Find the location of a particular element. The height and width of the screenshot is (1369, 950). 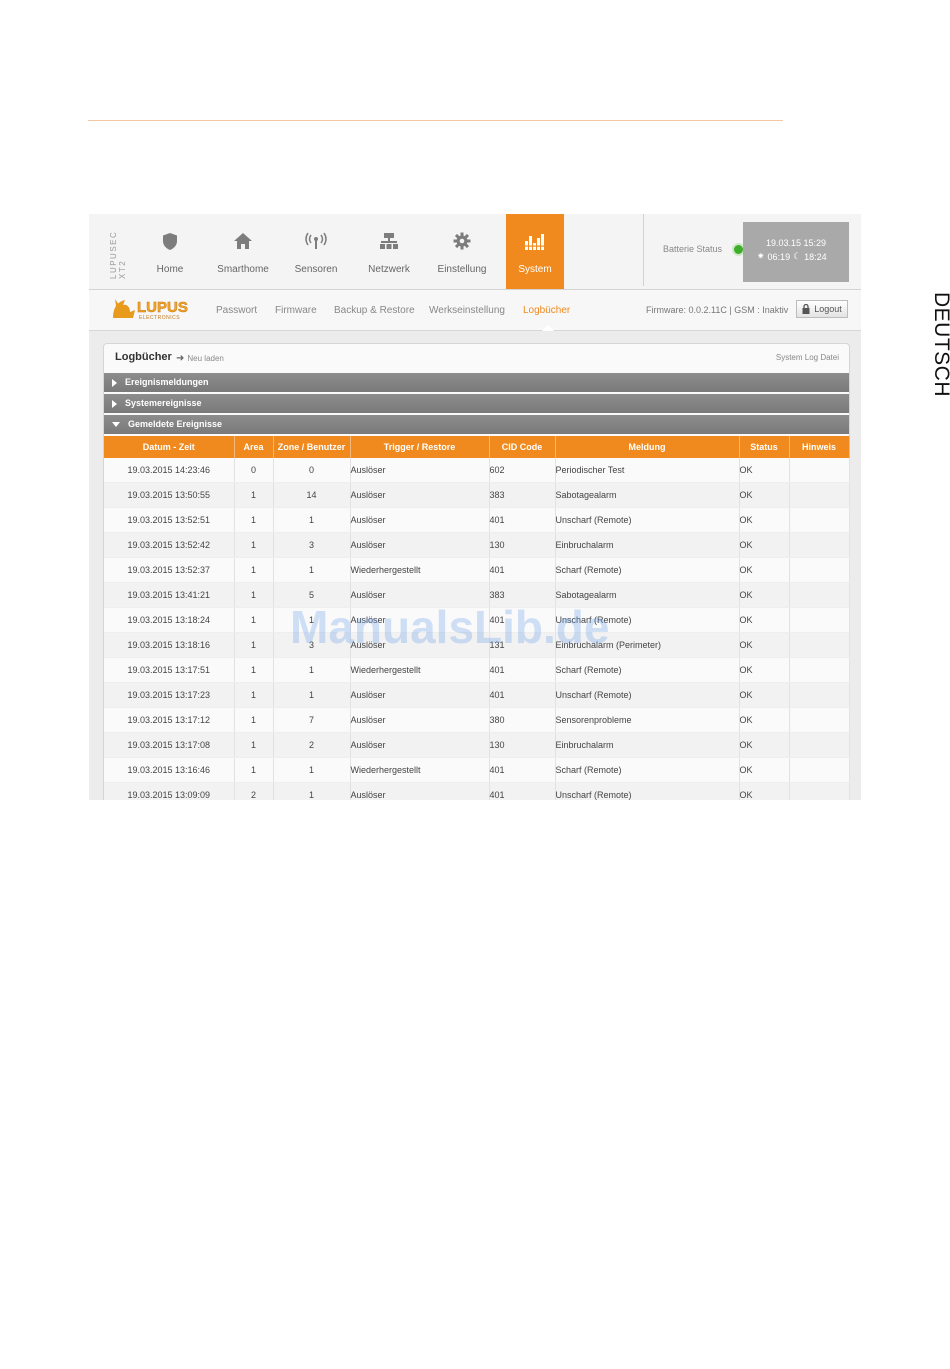

logout-button: Logout is located at coordinates (822, 309).